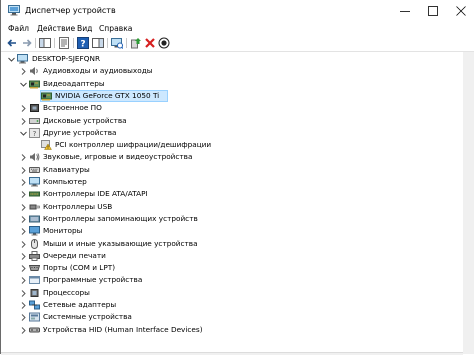 Image resolution: width=474 pixels, height=355 pixels. I want to click on menu-help: Справка, so click(115, 28).